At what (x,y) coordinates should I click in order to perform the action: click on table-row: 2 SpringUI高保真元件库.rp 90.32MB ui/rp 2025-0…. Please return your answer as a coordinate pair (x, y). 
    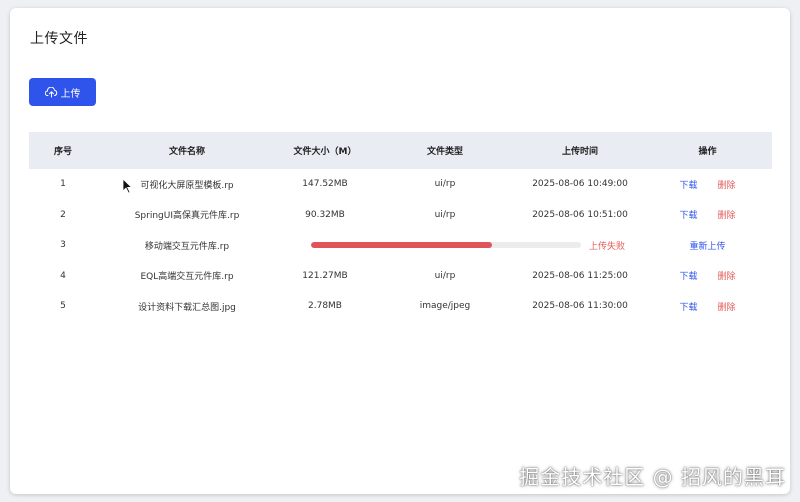
    Looking at the image, I should click on (400, 215).